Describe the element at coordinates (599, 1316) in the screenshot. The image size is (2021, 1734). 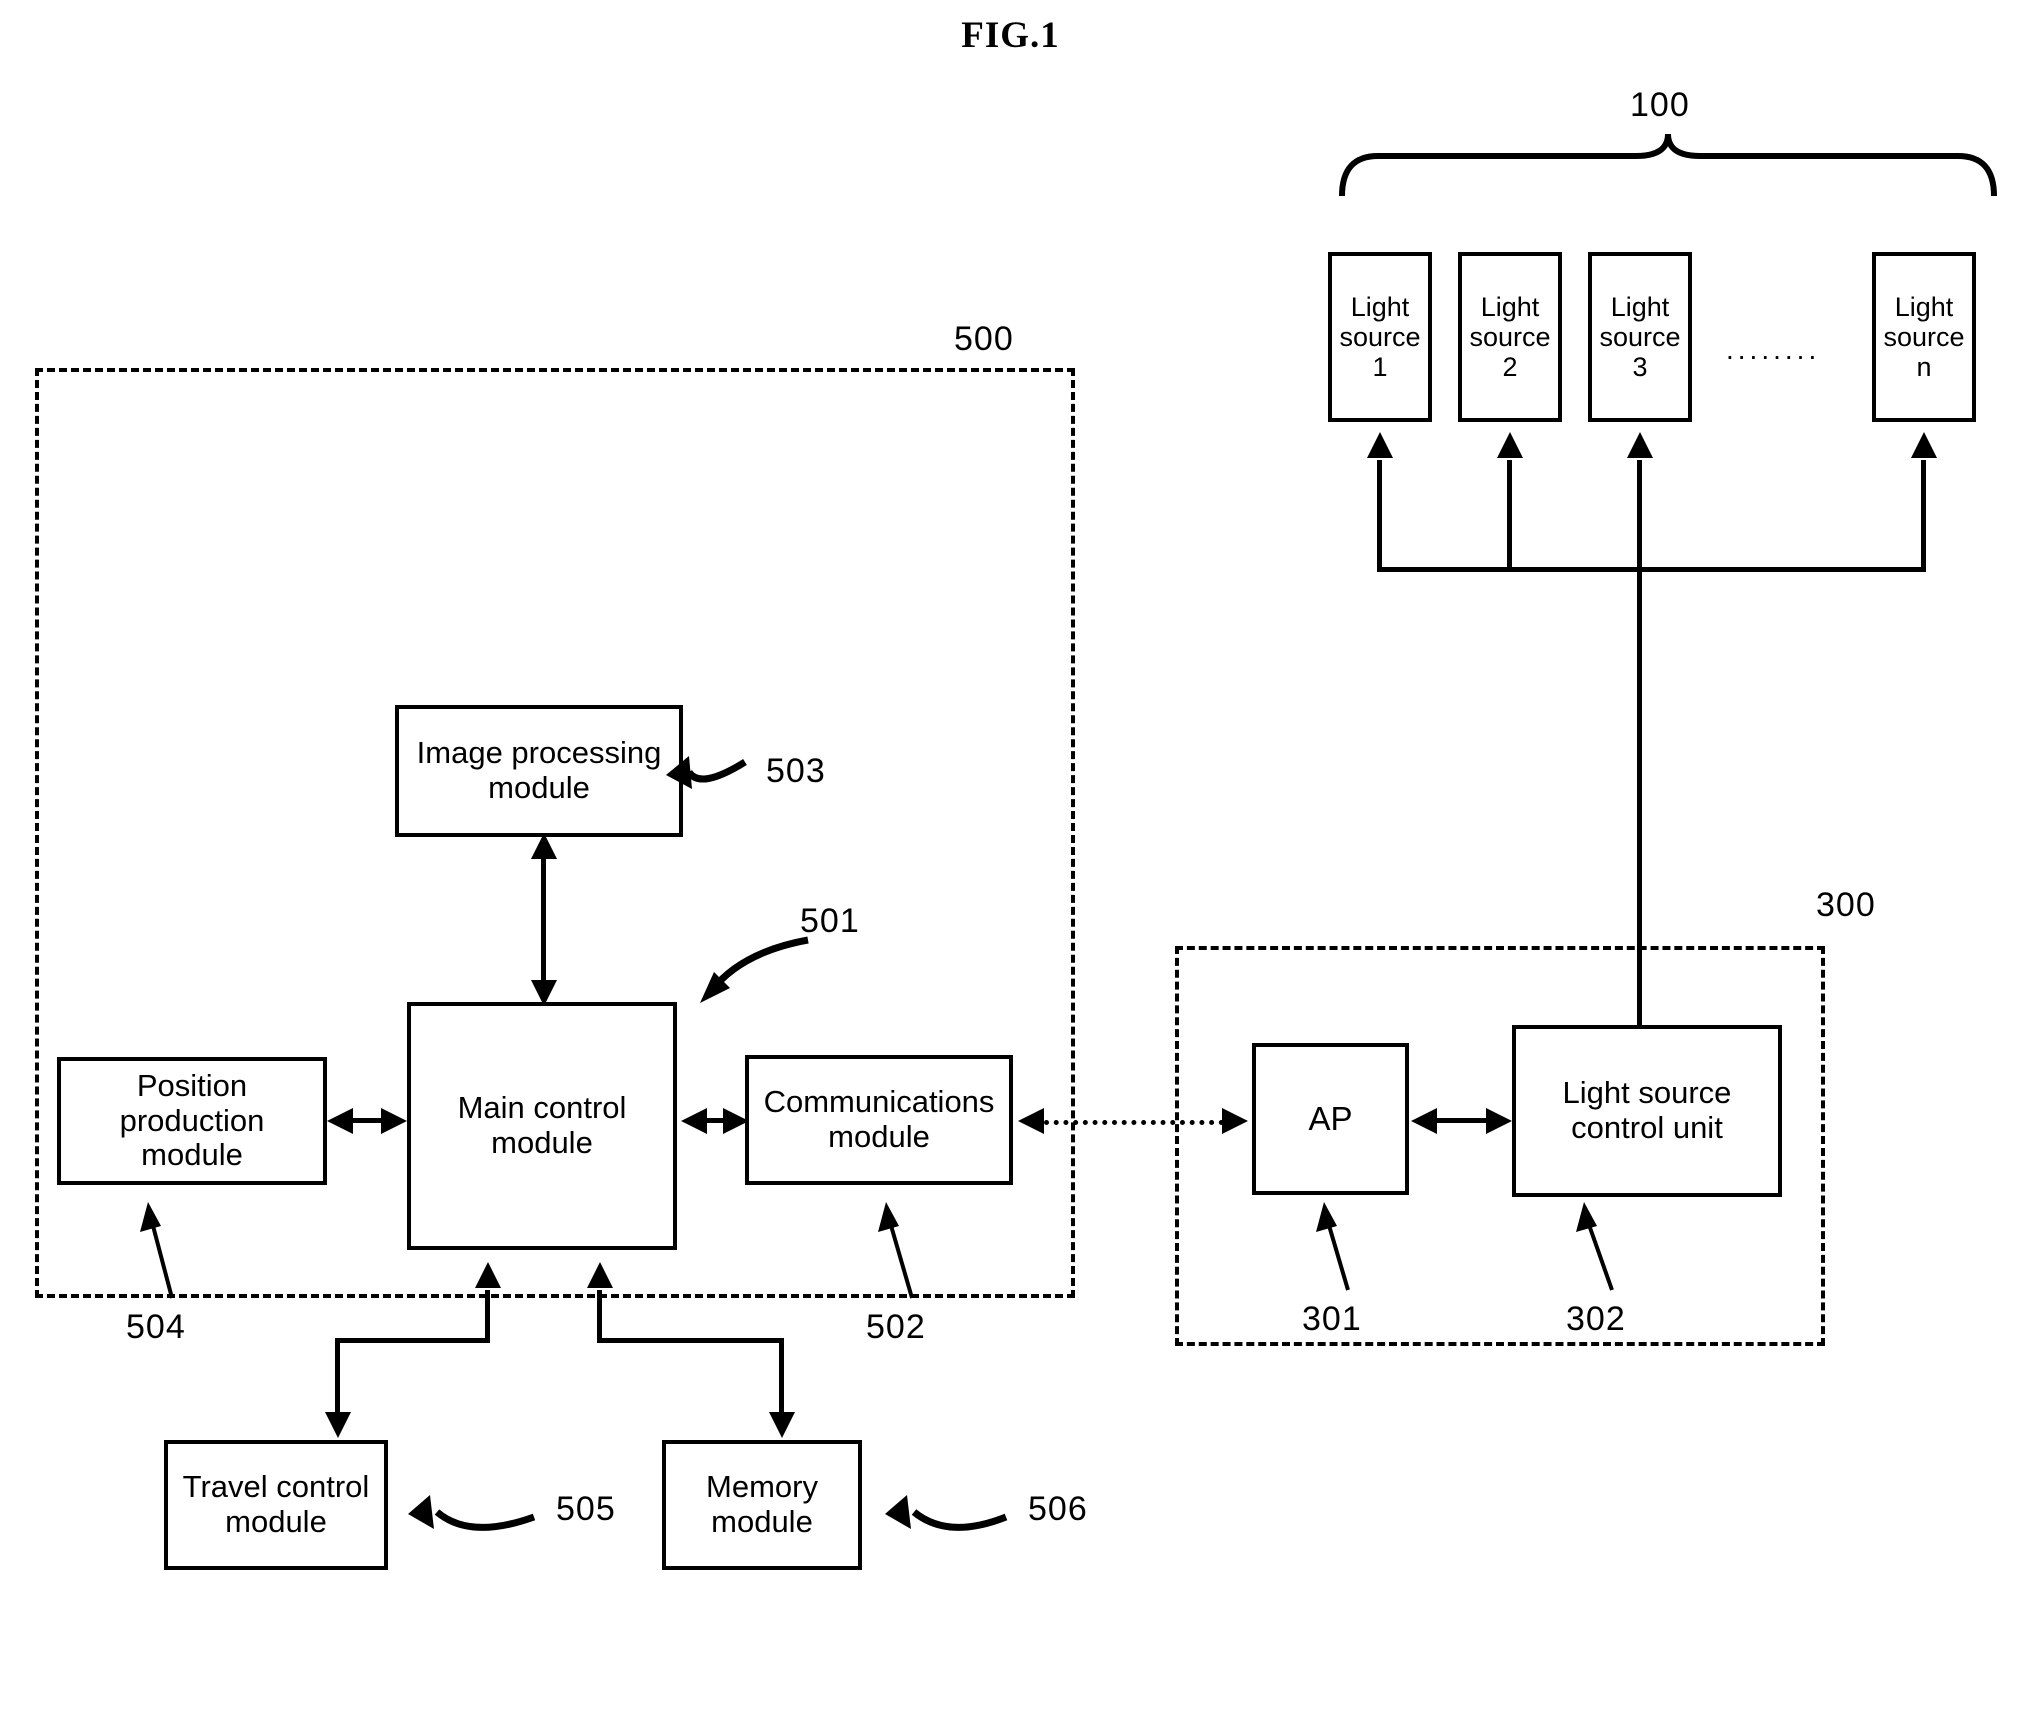
I see `memory-branch-riser` at that location.